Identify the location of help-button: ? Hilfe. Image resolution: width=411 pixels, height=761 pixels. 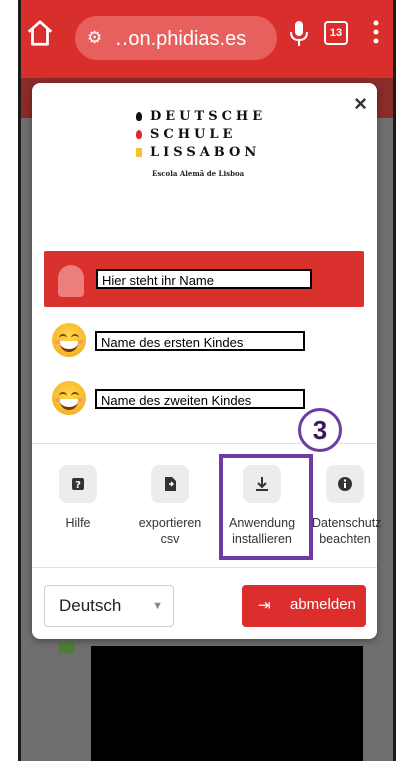
(78, 498).